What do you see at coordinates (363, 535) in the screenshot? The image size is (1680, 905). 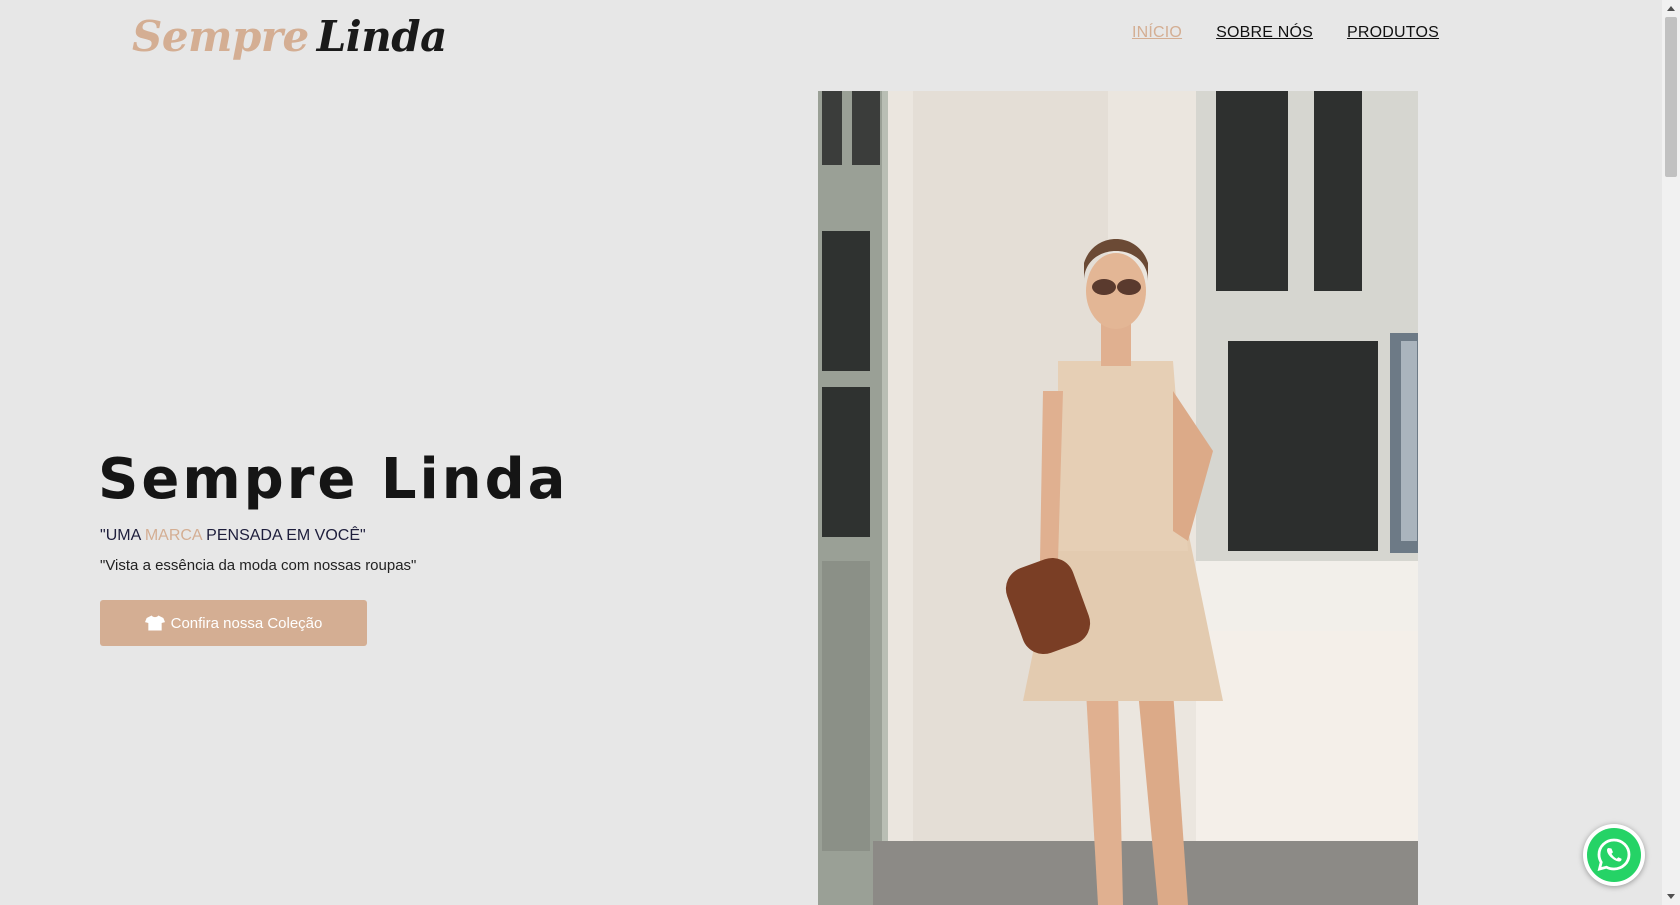 I see `tagline-close-quote: "` at bounding box center [363, 535].